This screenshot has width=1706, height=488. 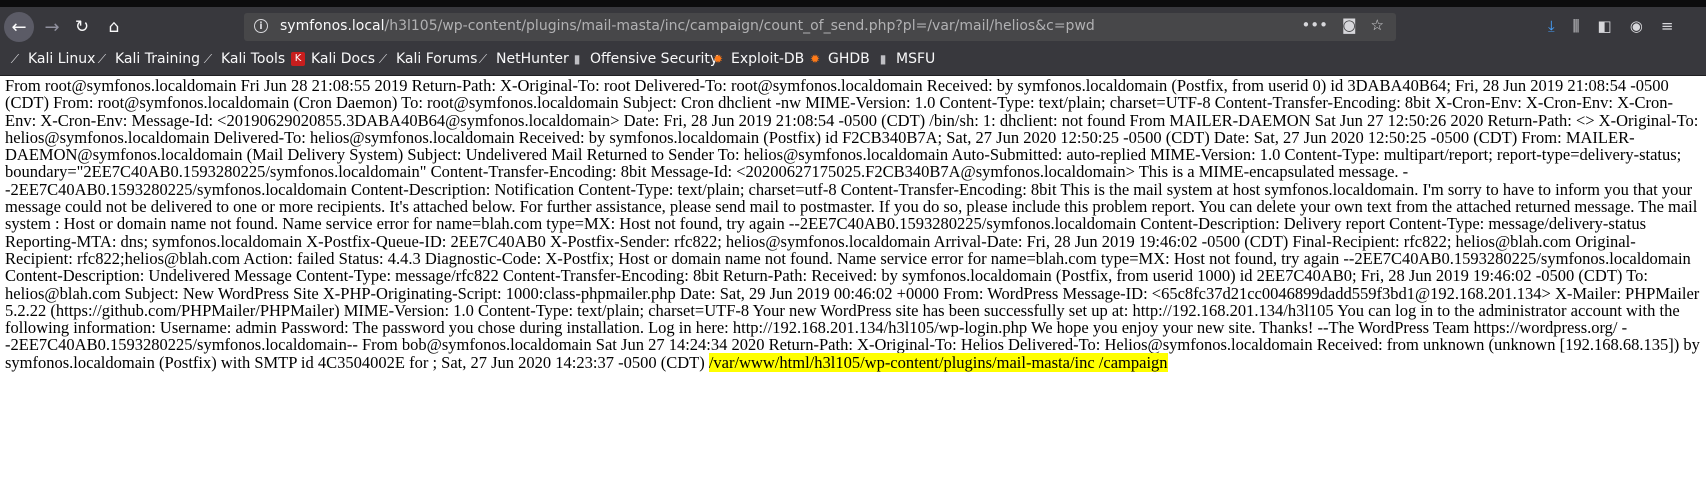 What do you see at coordinates (839, 59) in the screenshot?
I see `bookmark-ghdb: ✹ GHDB` at bounding box center [839, 59].